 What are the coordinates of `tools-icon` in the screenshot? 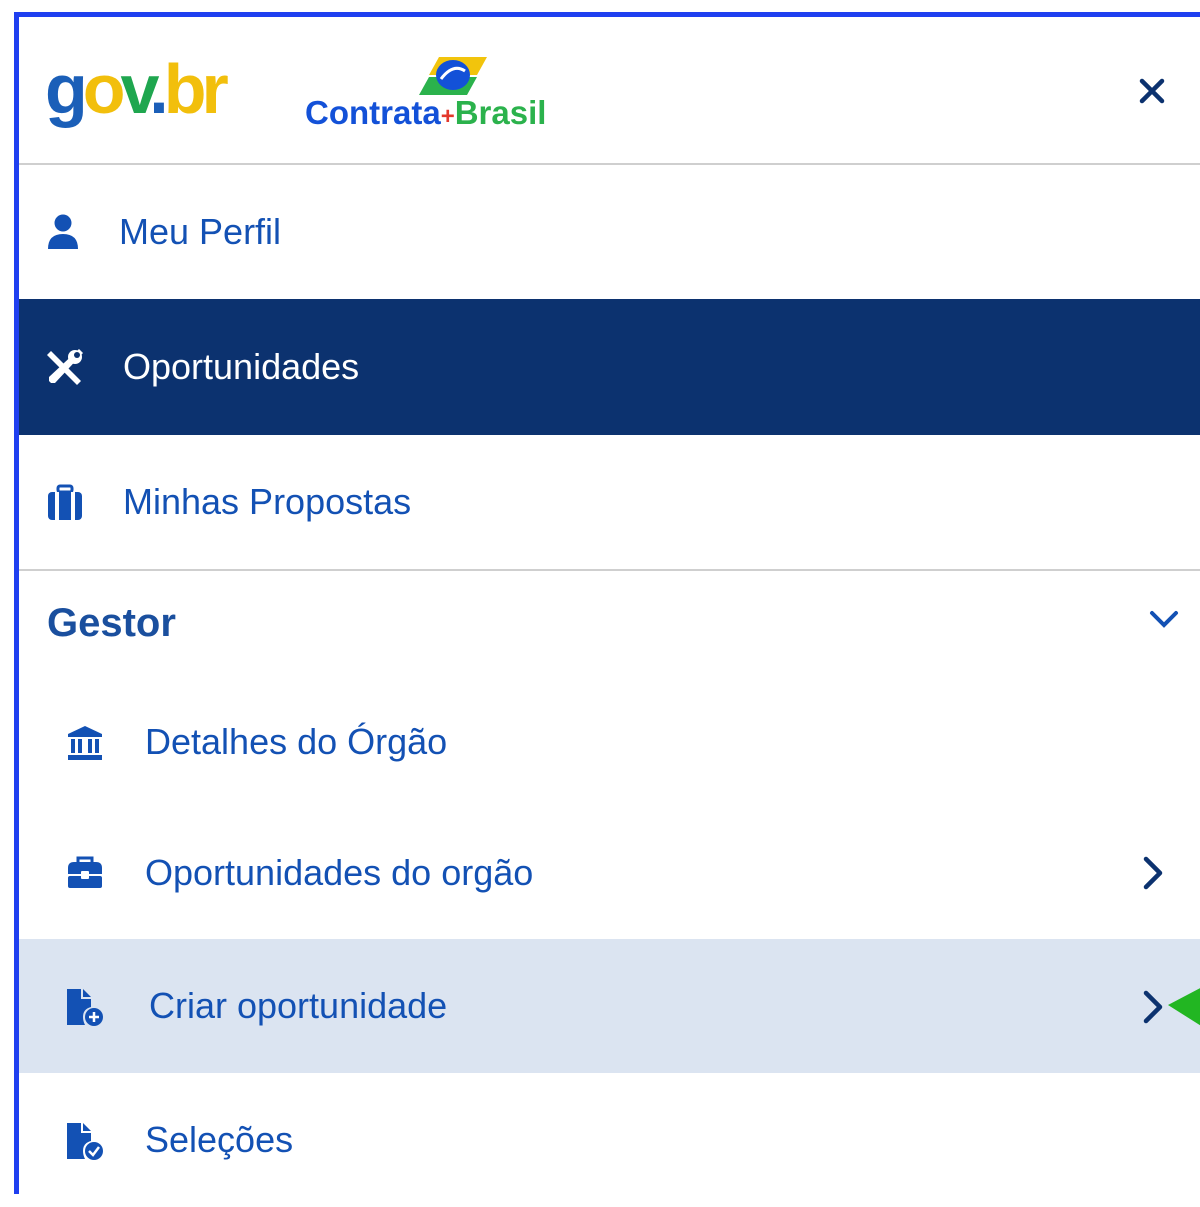 It's located at (65, 367).